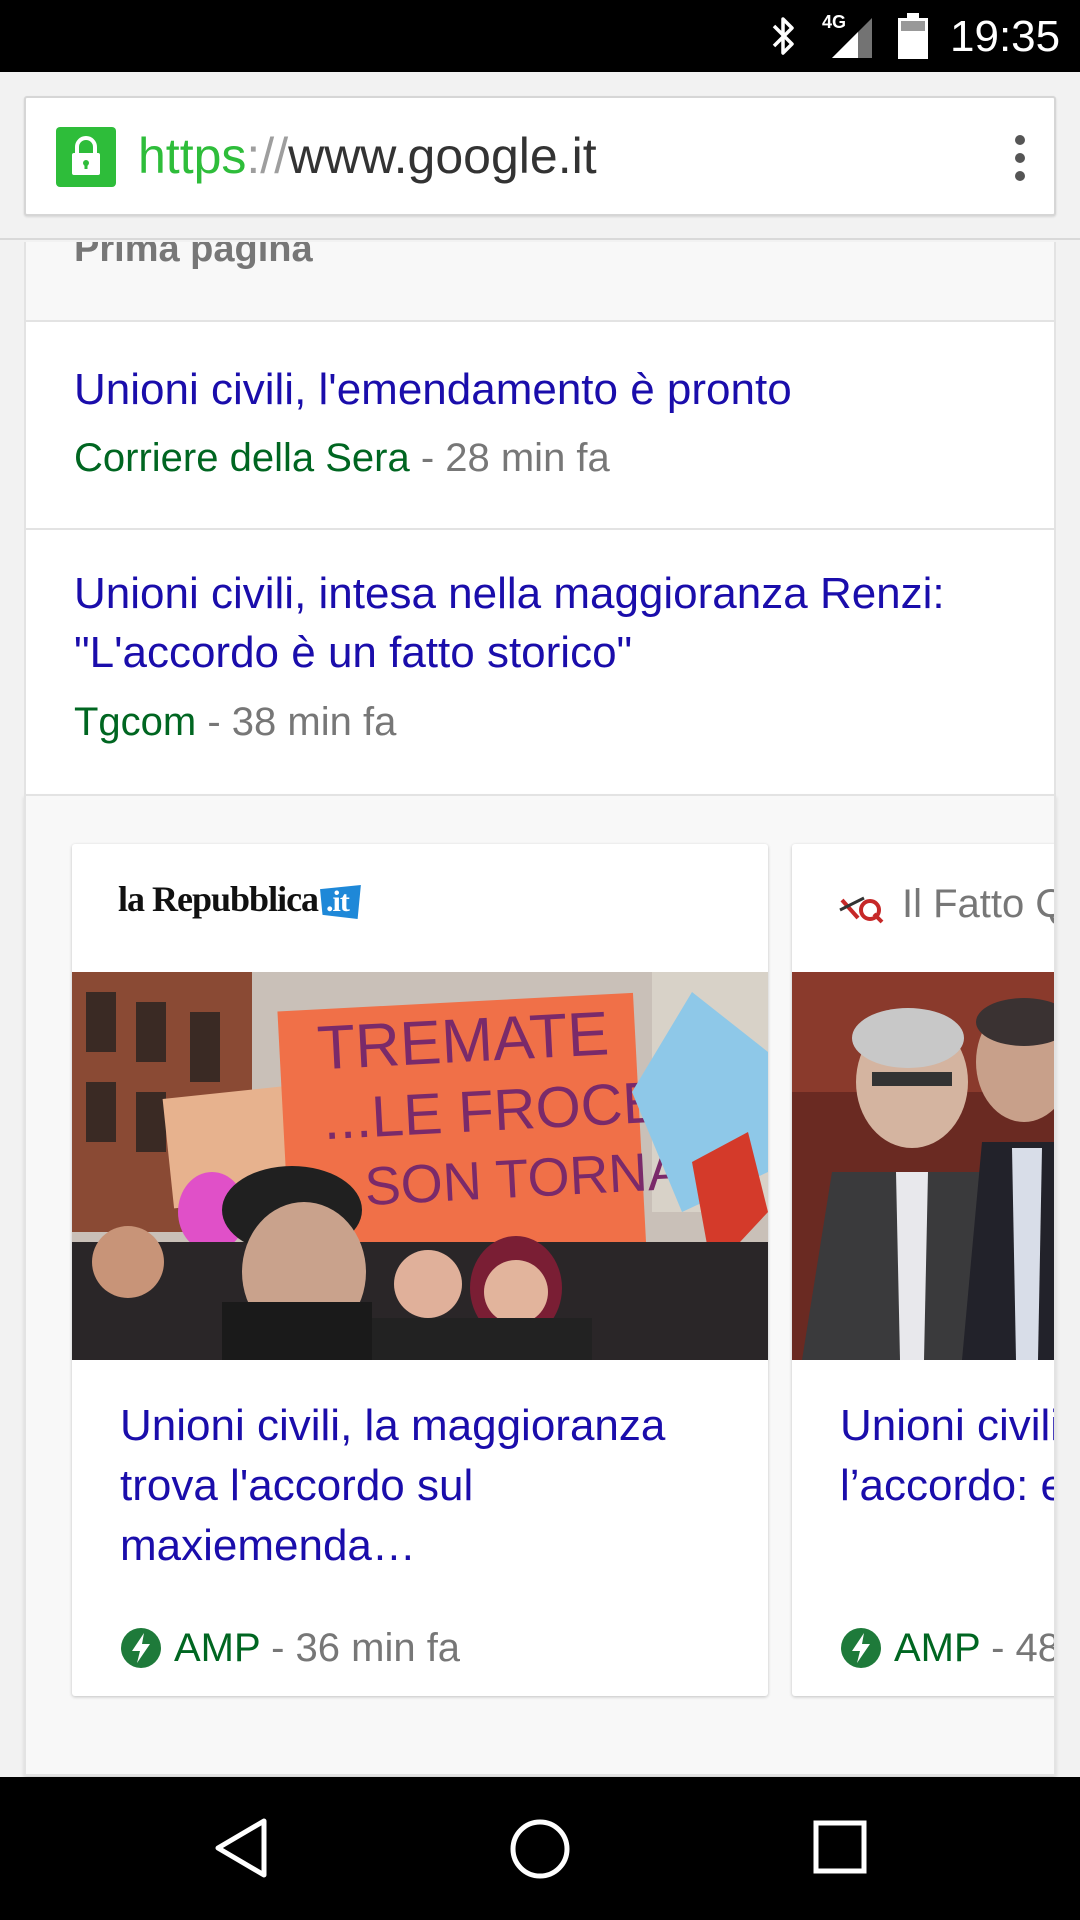 This screenshot has width=1080, height=1920. Describe the element at coordinates (433, 389) in the screenshot. I see `news-headline: Unioni civili, l'emendamento è pronto` at that location.